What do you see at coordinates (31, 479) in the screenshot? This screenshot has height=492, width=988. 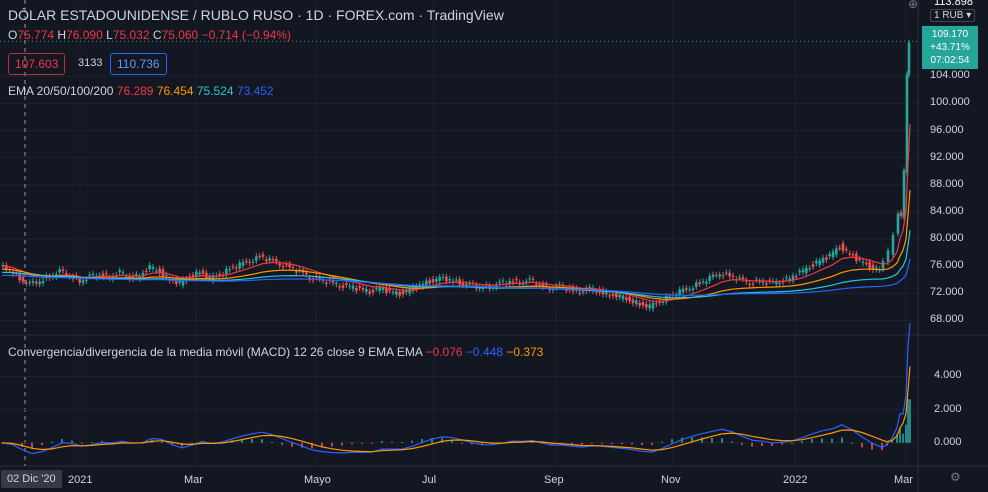 I see `crosshair-date-label: 02 Dic '20` at bounding box center [31, 479].